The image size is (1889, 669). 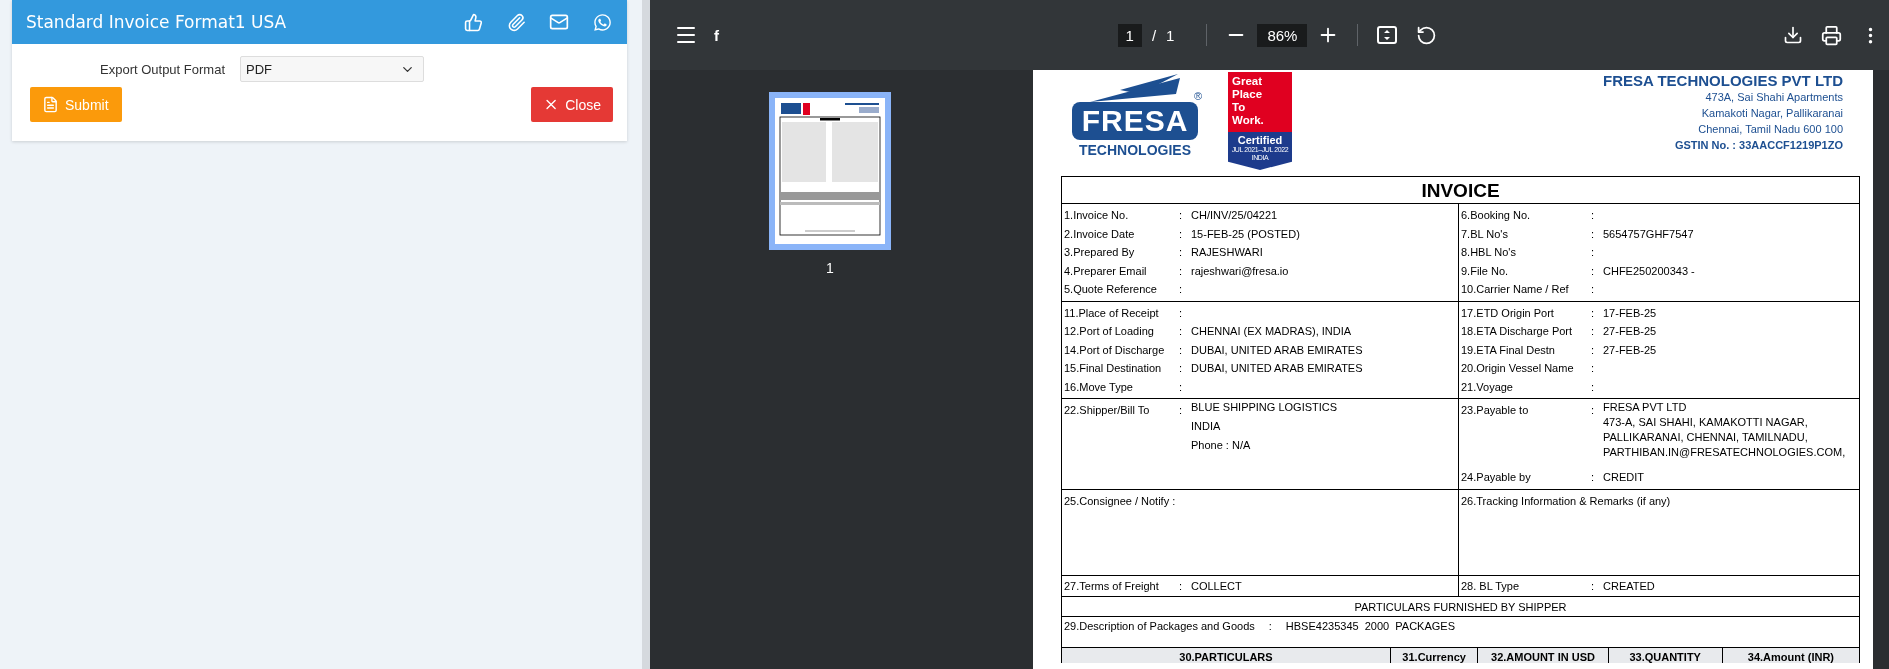 What do you see at coordinates (1111, 289) in the screenshot?
I see `field-label: 5.Quote Reference` at bounding box center [1111, 289].